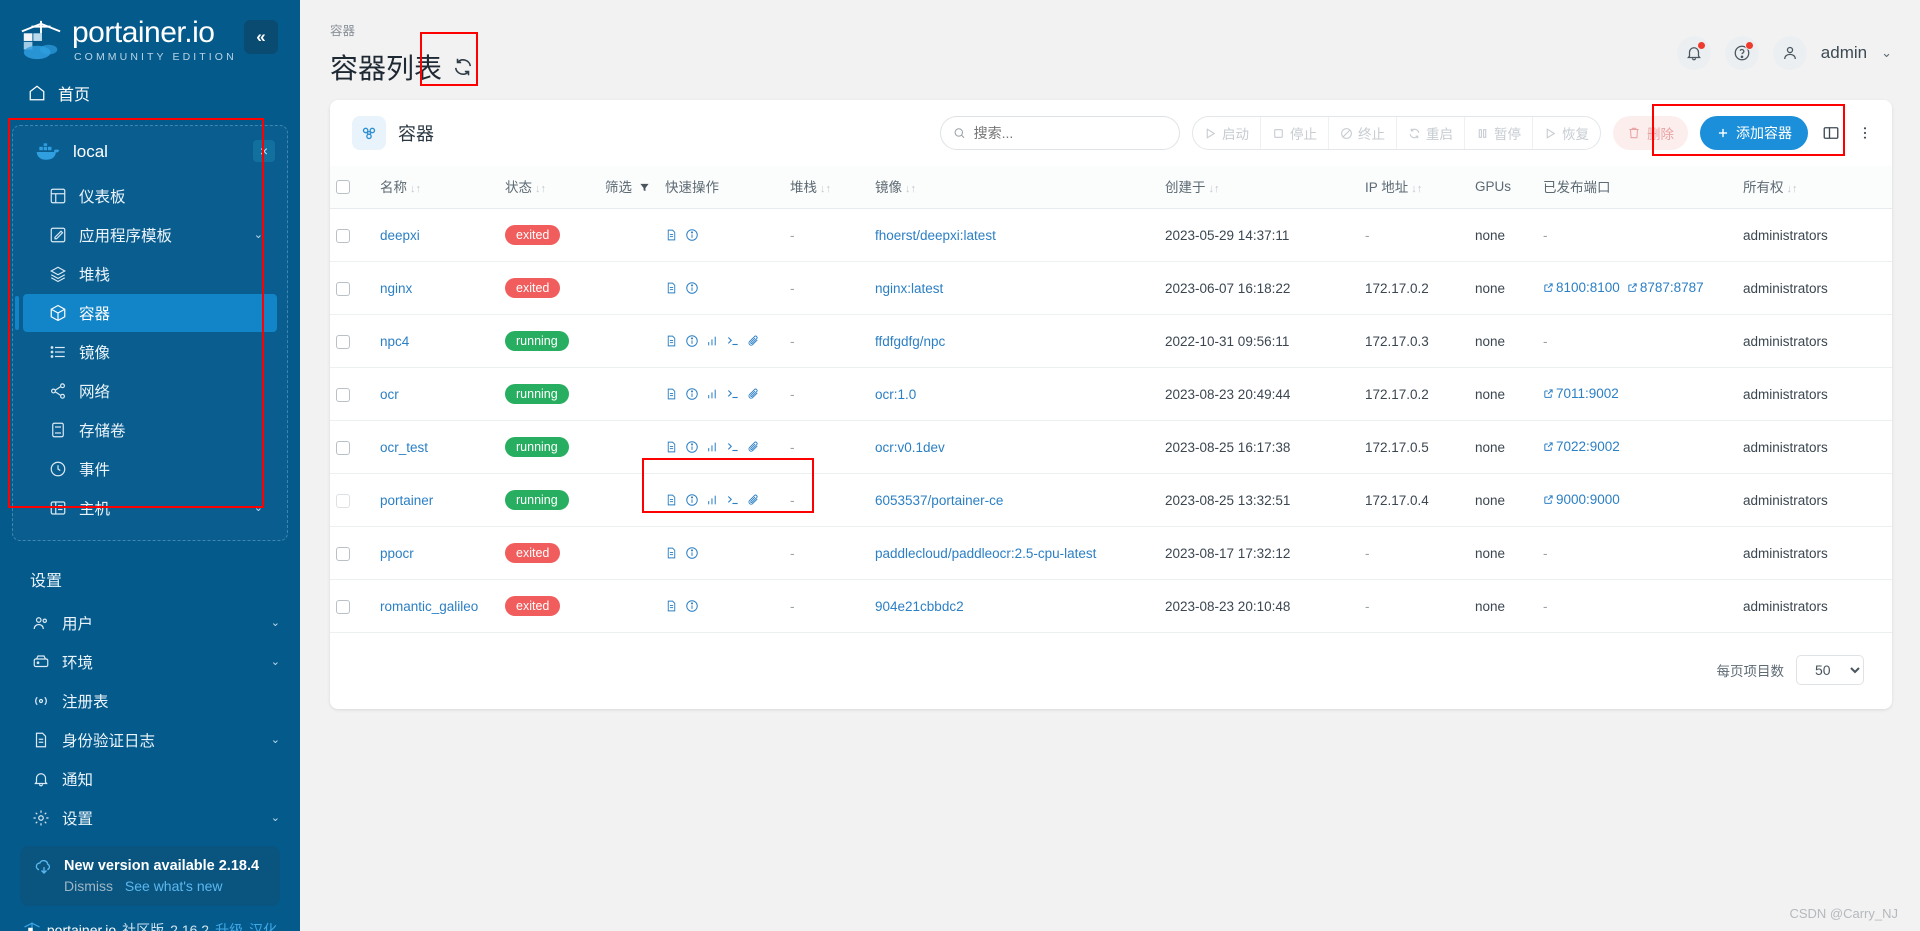 The height and width of the screenshot is (931, 1920). Describe the element at coordinates (150, 779) in the screenshot. I see `sidebar-item-notifications: 通知` at that location.